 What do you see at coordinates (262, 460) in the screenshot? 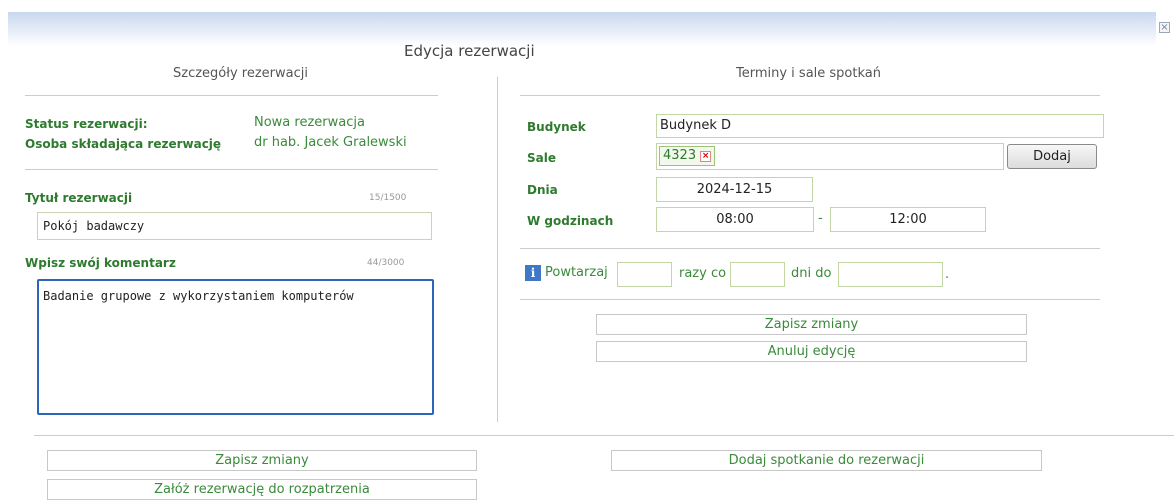
I see `bottom-save-changes-button: Zapisz zmiany` at bounding box center [262, 460].